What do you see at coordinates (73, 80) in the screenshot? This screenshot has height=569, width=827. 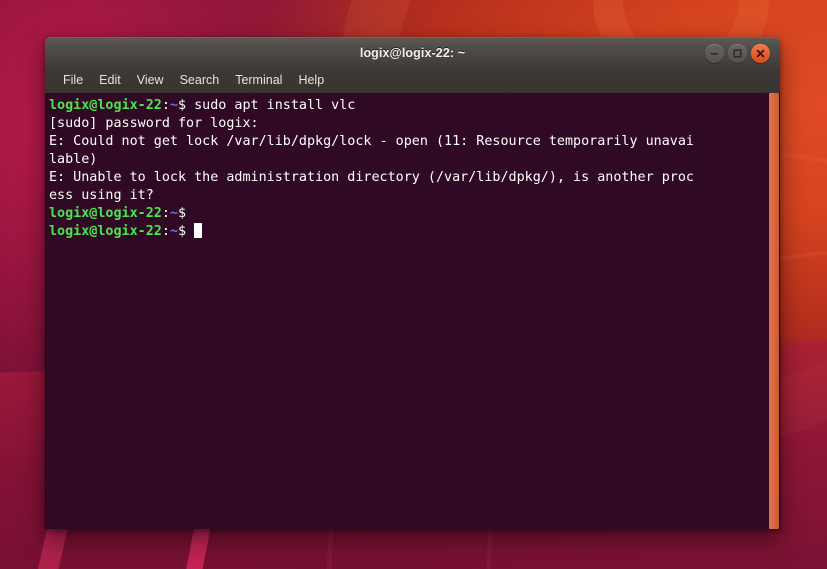 I see `menu-item-file: File` at bounding box center [73, 80].